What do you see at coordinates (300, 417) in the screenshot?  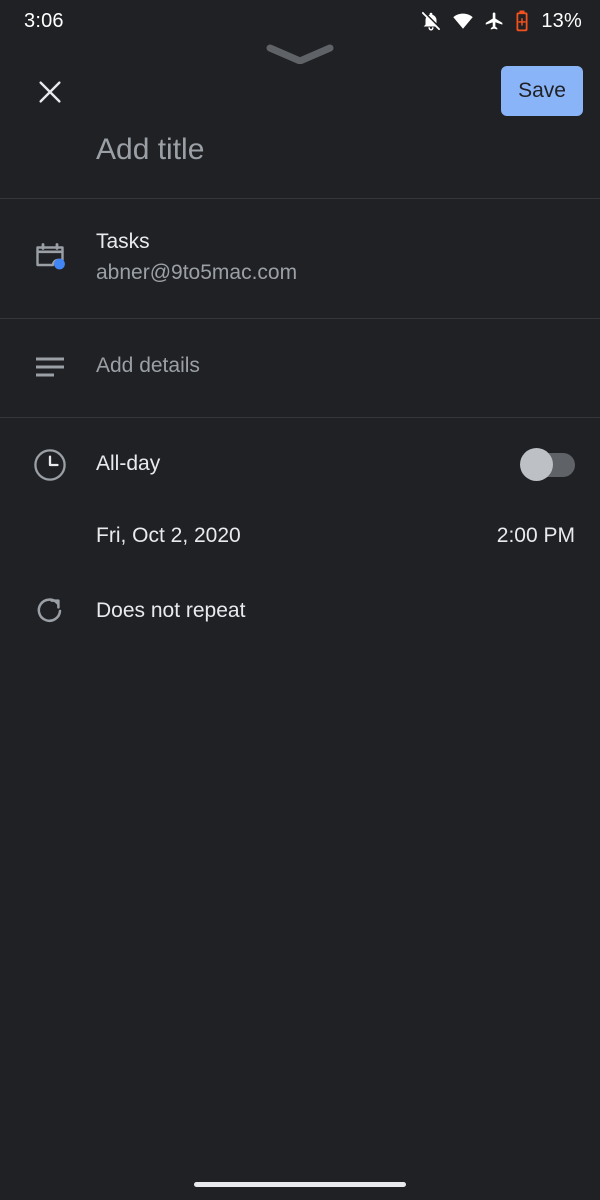 I see `divider-above-allday` at bounding box center [300, 417].